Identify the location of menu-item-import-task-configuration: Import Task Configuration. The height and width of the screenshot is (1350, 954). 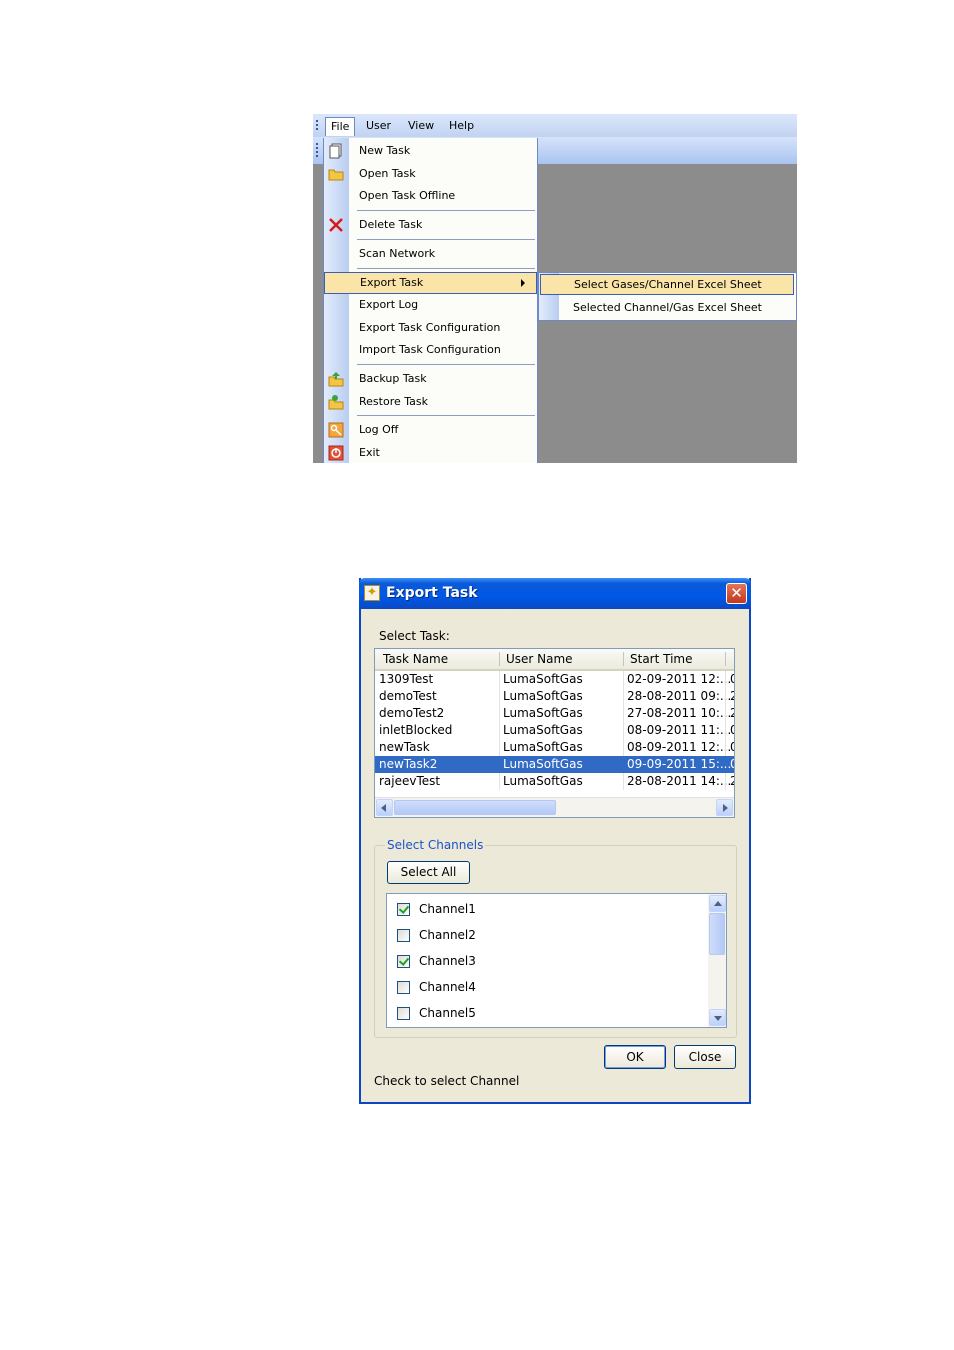
(430, 350).